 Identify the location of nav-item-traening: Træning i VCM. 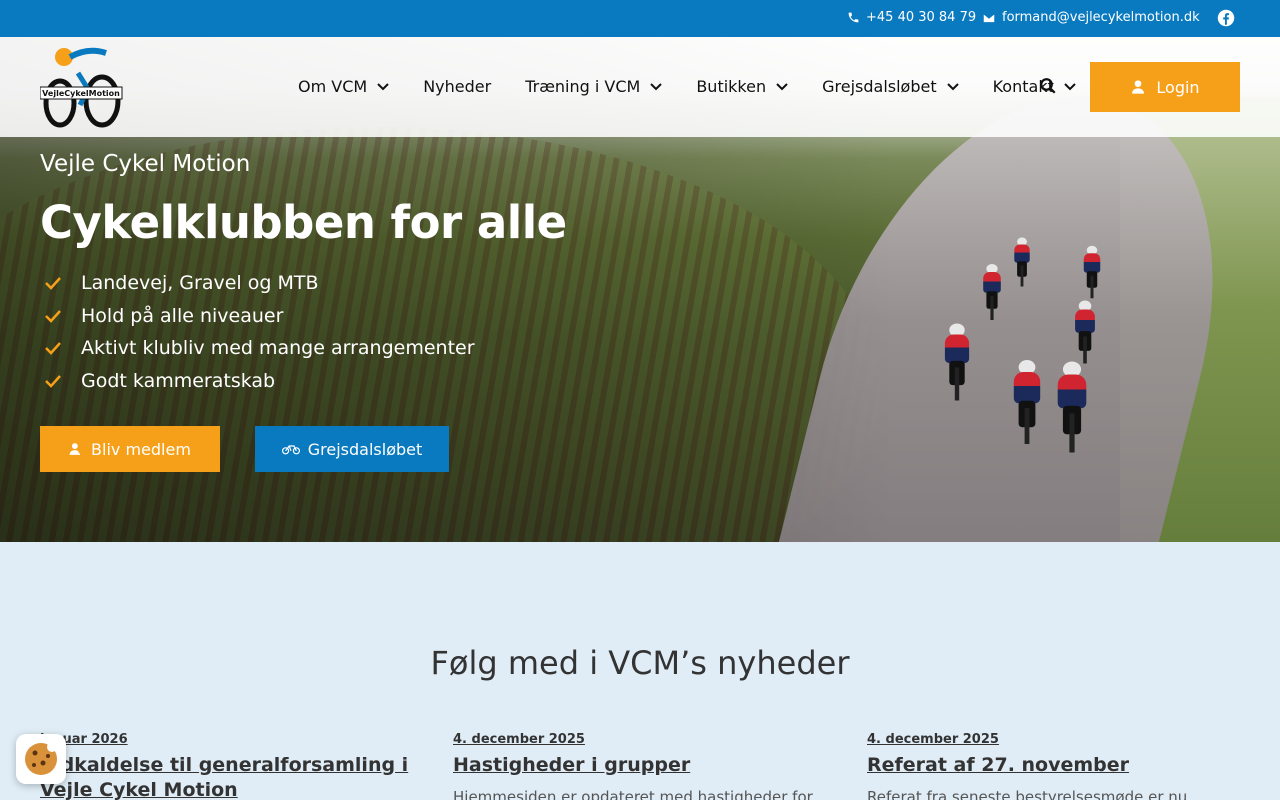
(594, 86).